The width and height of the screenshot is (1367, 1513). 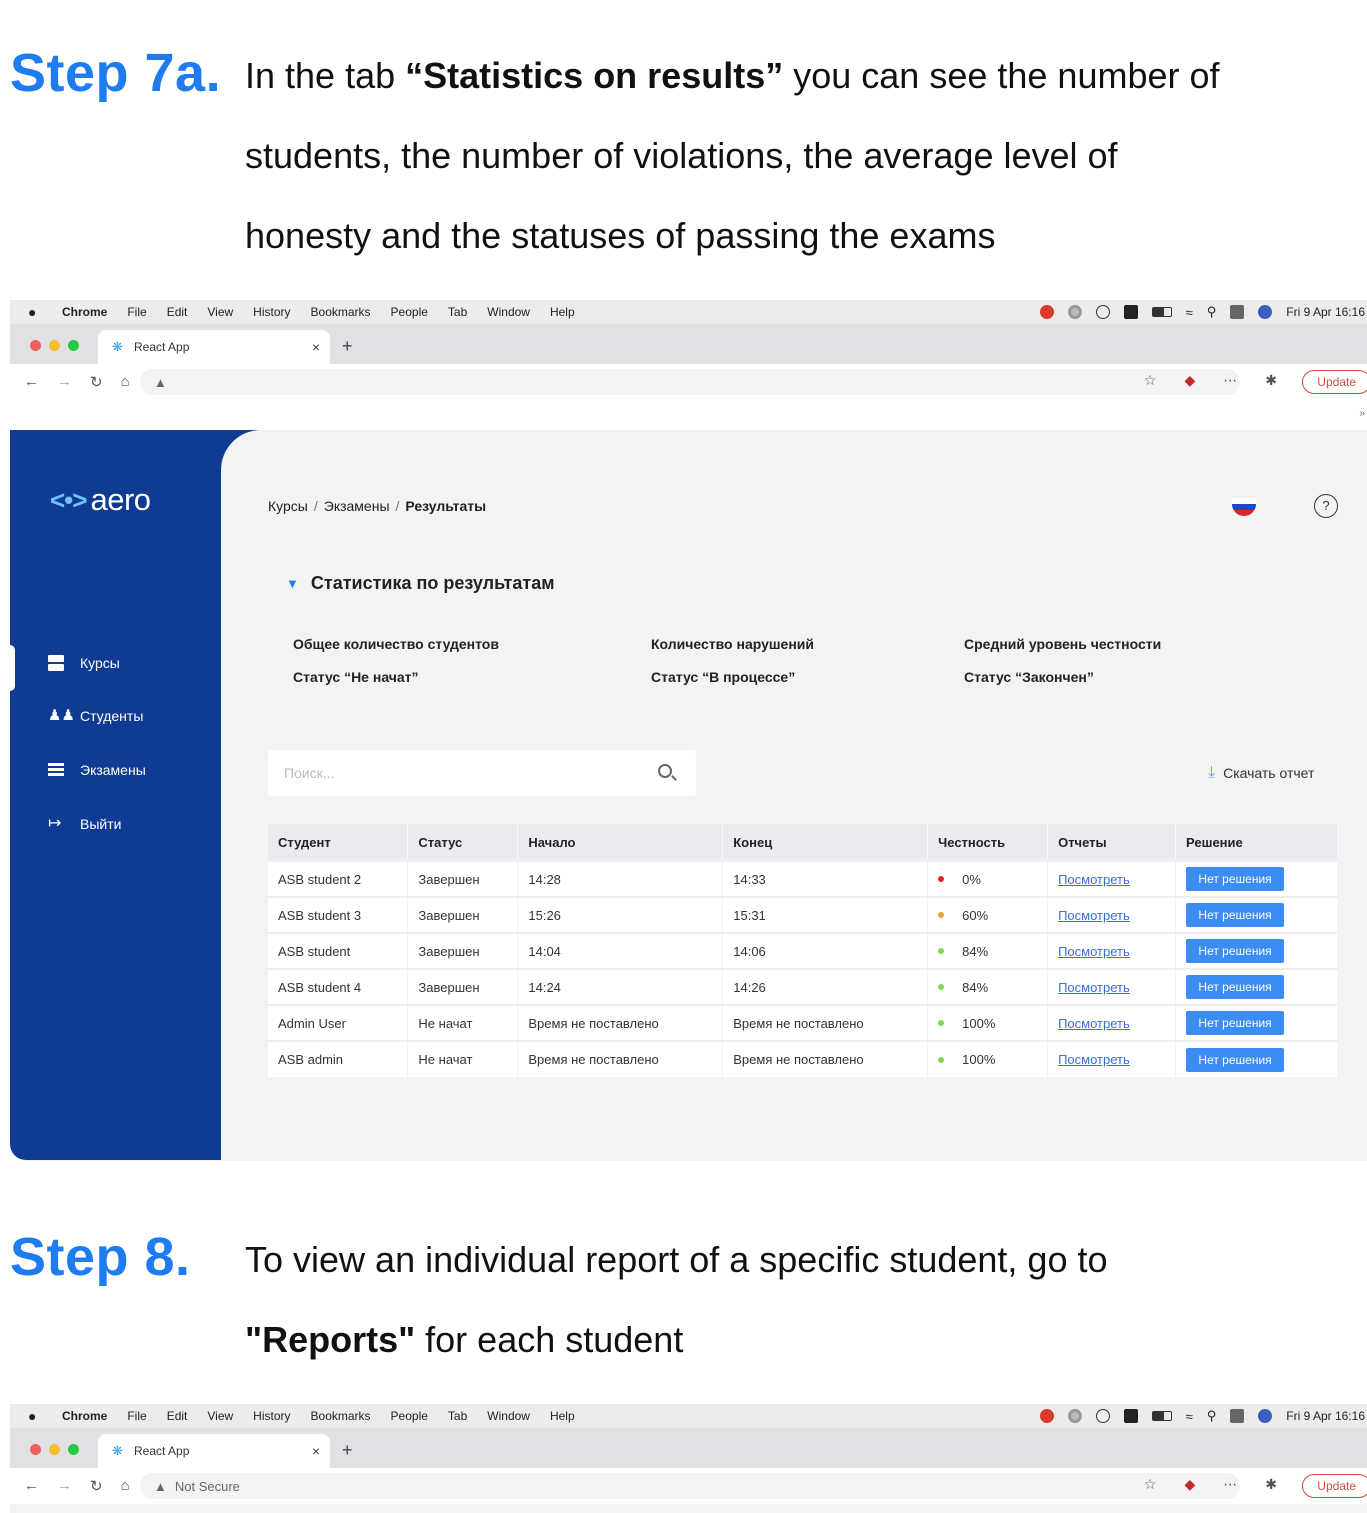 I want to click on header-start: Начало, so click(x=620, y=842).